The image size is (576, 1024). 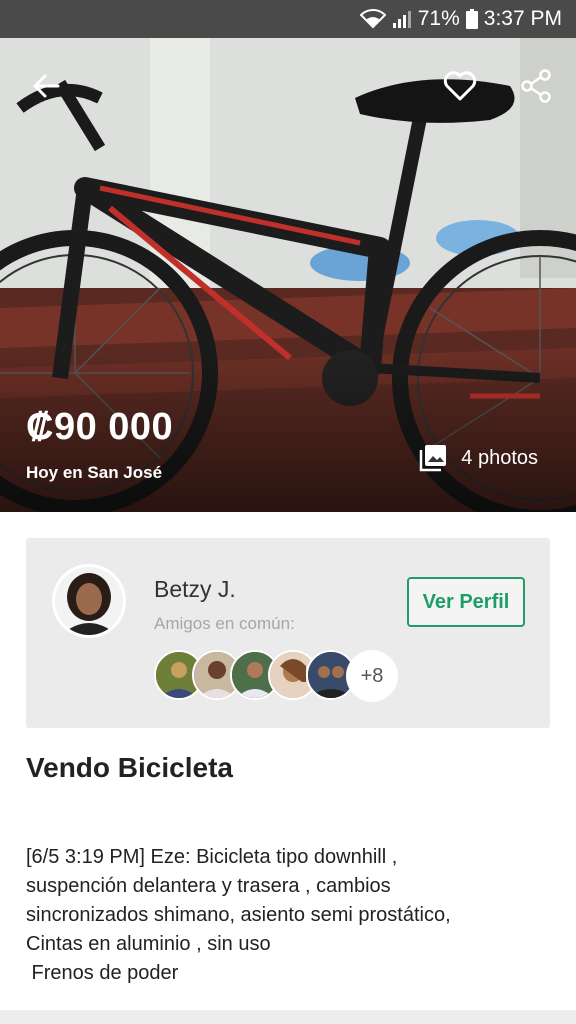 I want to click on bottom-divider, so click(x=288, y=1017).